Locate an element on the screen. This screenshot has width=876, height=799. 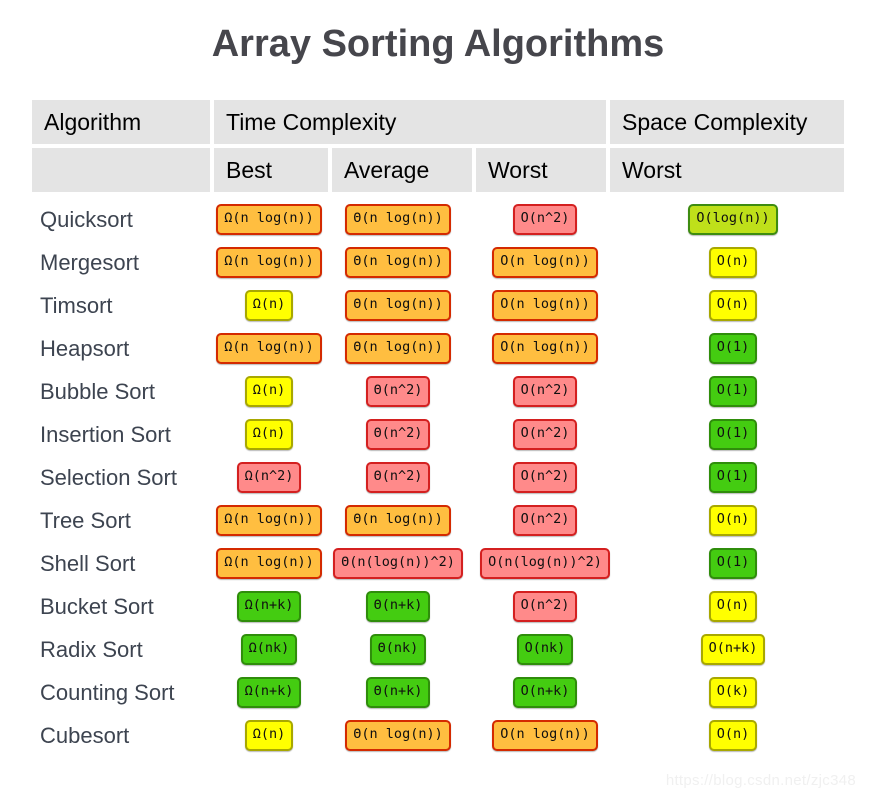
cell-worst: O(nk) is located at coordinates (545, 649).